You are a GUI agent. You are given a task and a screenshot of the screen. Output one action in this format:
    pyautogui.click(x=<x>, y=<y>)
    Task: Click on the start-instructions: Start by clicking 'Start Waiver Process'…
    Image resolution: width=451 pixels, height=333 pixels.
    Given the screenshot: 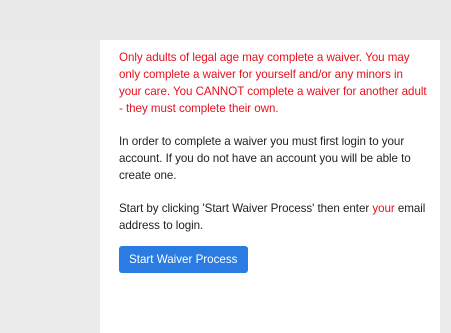 What is the action you would take?
    pyautogui.click(x=273, y=217)
    